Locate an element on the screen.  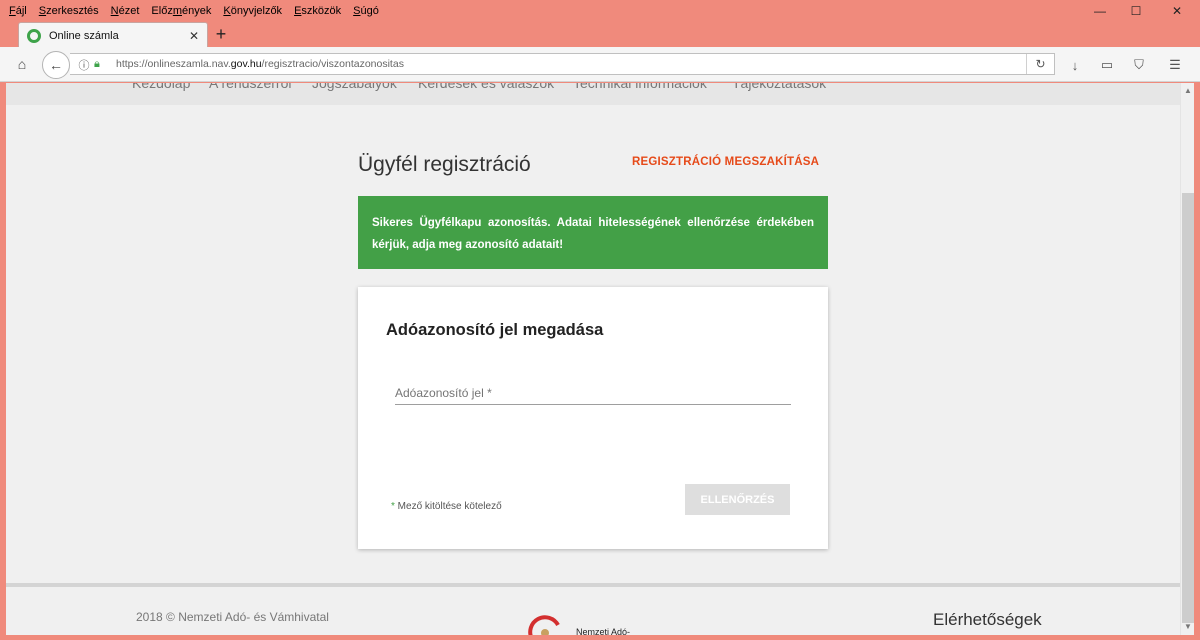
nav-link-home: Kezdőlap is located at coordinates (161, 87).